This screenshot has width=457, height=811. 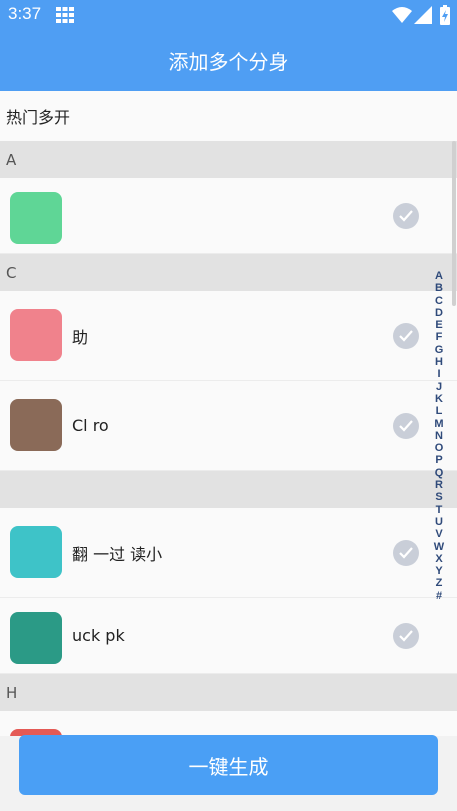 I want to click on section-letter: A, so click(x=11, y=159).